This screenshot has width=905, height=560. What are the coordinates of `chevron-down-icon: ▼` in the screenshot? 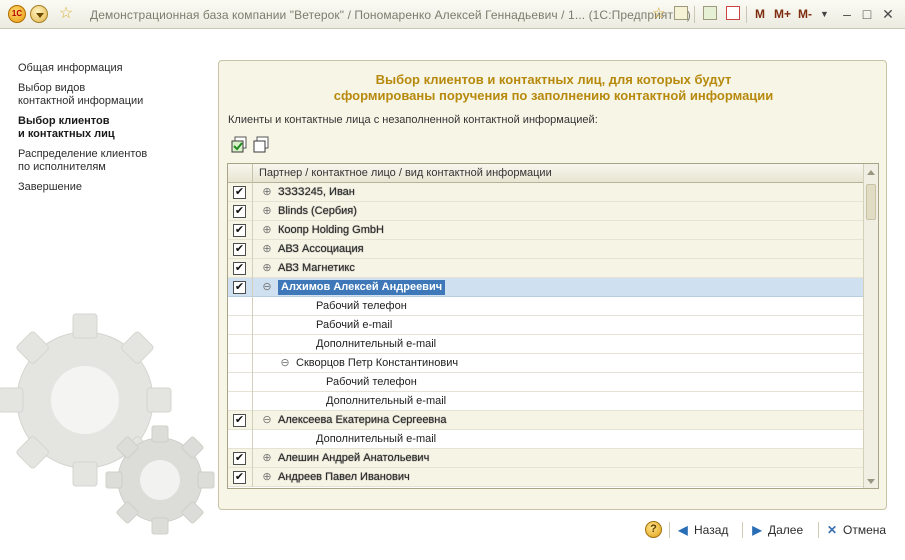 It's located at (824, 14).